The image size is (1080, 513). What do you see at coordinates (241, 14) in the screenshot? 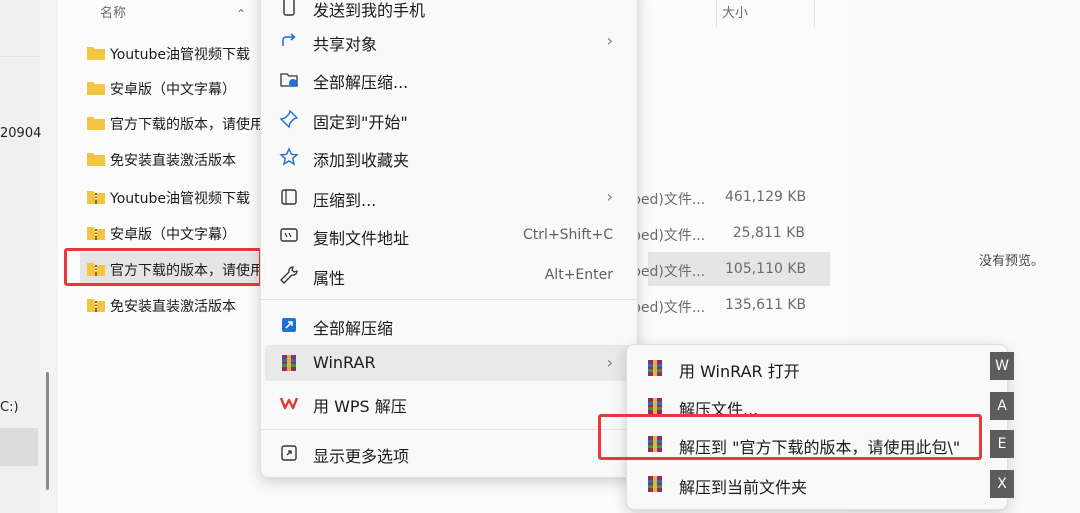
I see `sort-chevron-icon: ⌃` at bounding box center [241, 14].